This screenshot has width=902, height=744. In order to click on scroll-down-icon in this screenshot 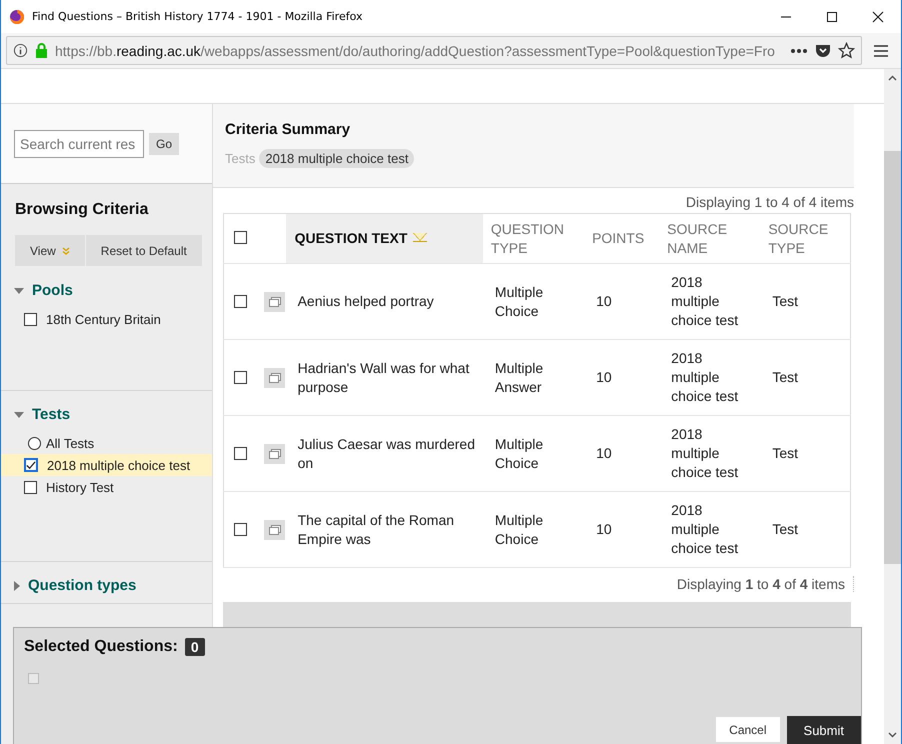, I will do `click(892, 735)`.